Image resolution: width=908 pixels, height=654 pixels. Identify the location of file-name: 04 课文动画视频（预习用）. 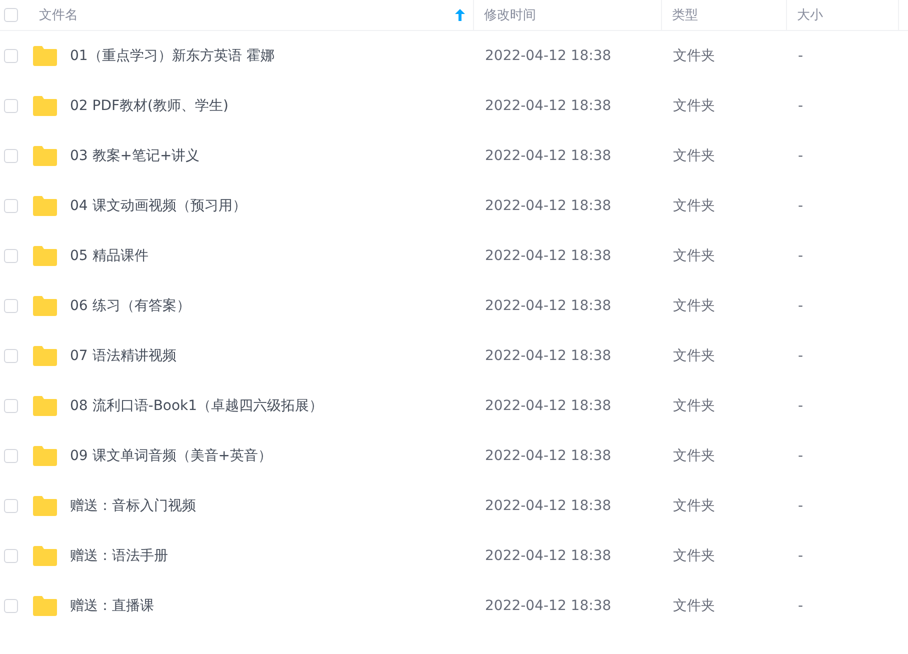
(158, 206).